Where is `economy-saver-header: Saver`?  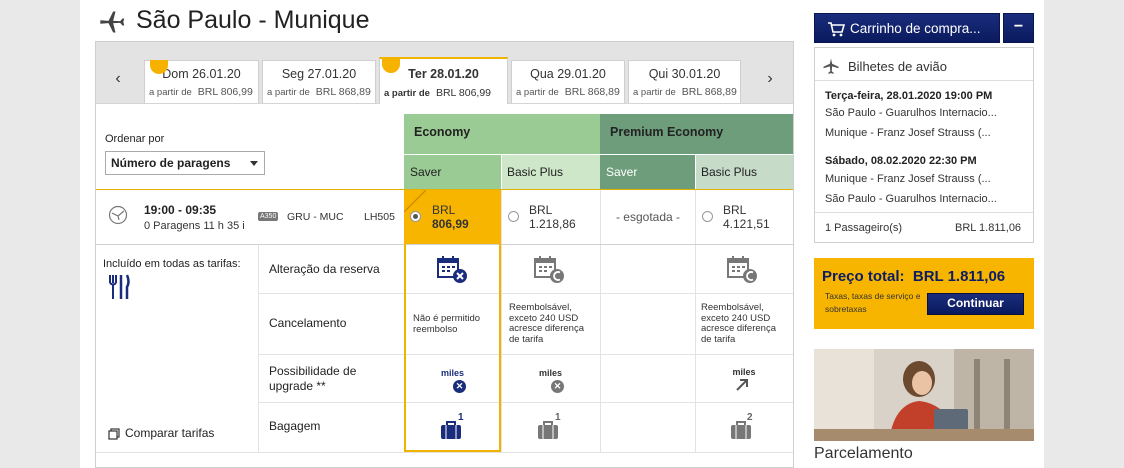 economy-saver-header: Saver is located at coordinates (452, 172).